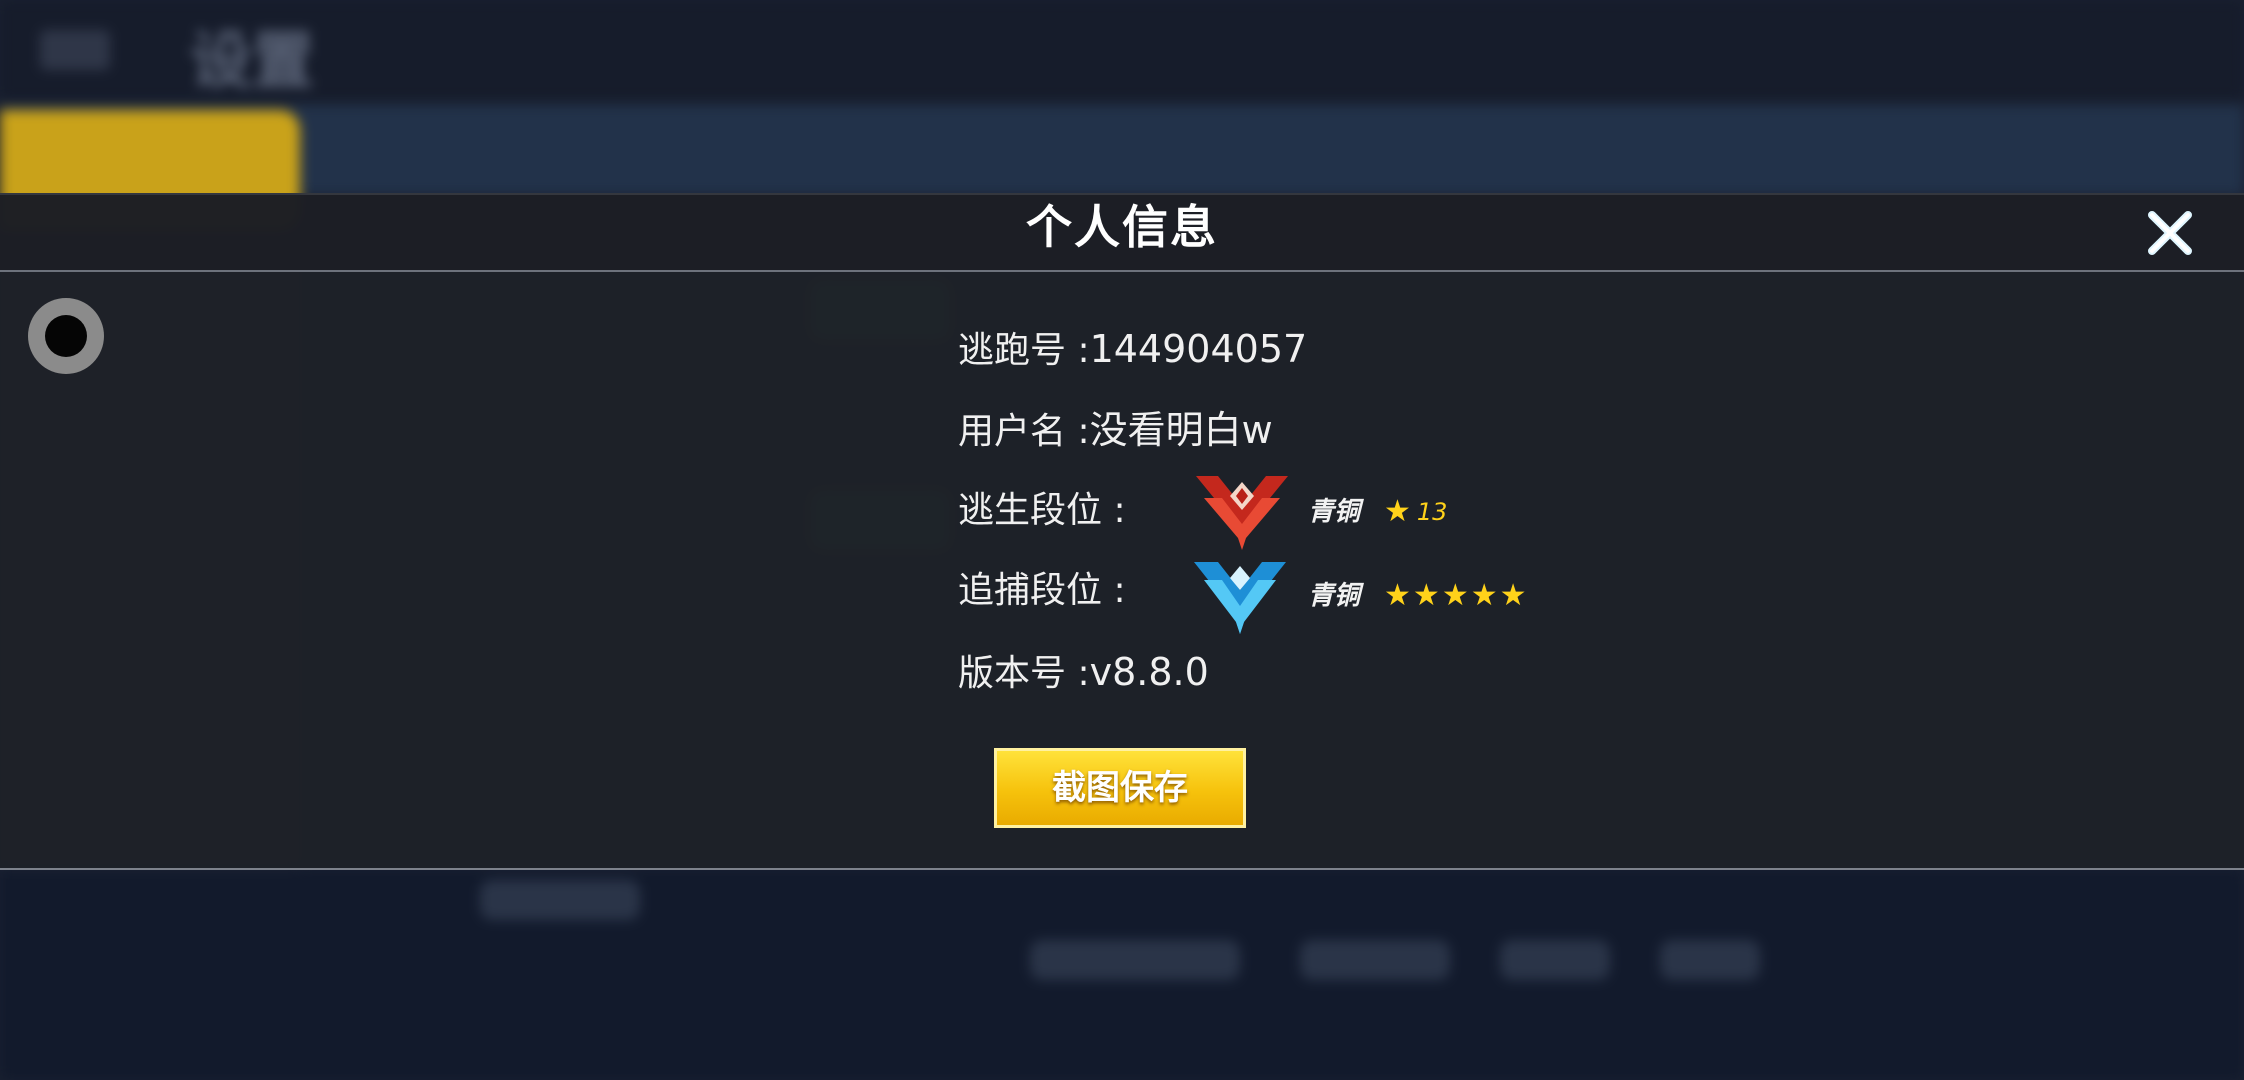 This screenshot has height=1080, width=2244. Describe the element at coordinates (1120, 788) in the screenshot. I see `save-screenshot-button: 截图保存` at that location.